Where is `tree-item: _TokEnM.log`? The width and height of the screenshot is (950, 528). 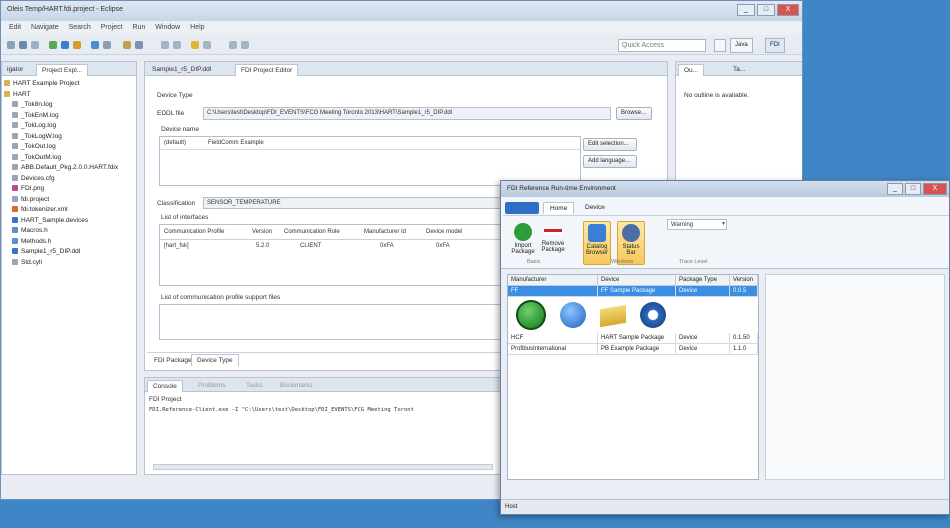
tree-item: _TokEnM.log is located at coordinates (61, 117).